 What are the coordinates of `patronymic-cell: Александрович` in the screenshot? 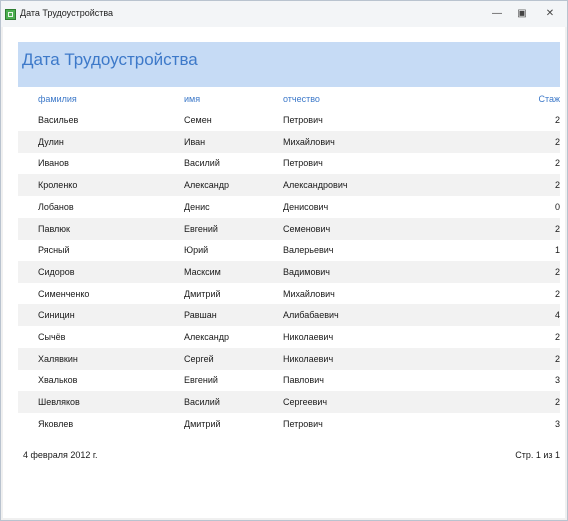 It's located at (315, 185).